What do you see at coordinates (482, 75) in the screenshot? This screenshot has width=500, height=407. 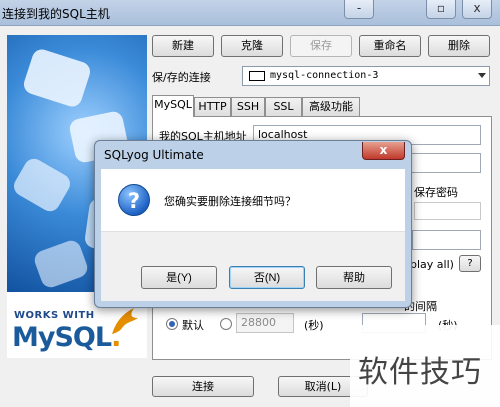 I see `chevron-down-icon` at bounding box center [482, 75].